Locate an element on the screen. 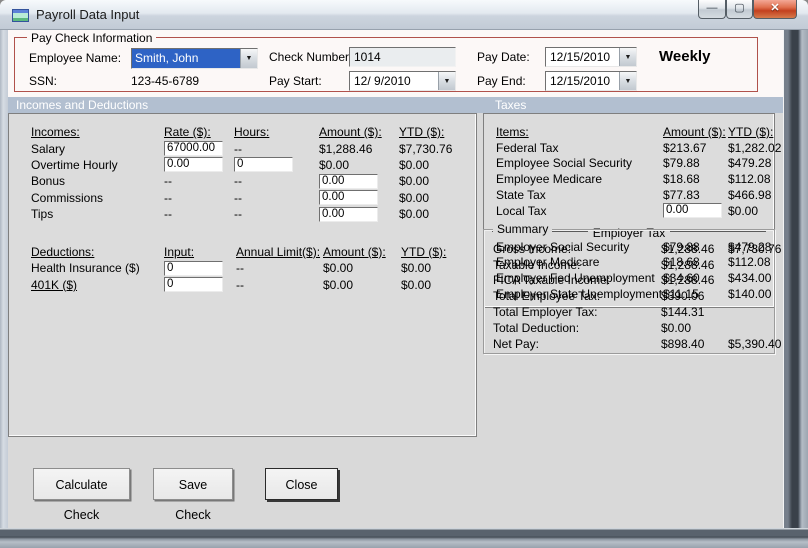 The width and height of the screenshot is (808, 548). employee-name-combobox: Smith, John ▼ is located at coordinates (194, 58).